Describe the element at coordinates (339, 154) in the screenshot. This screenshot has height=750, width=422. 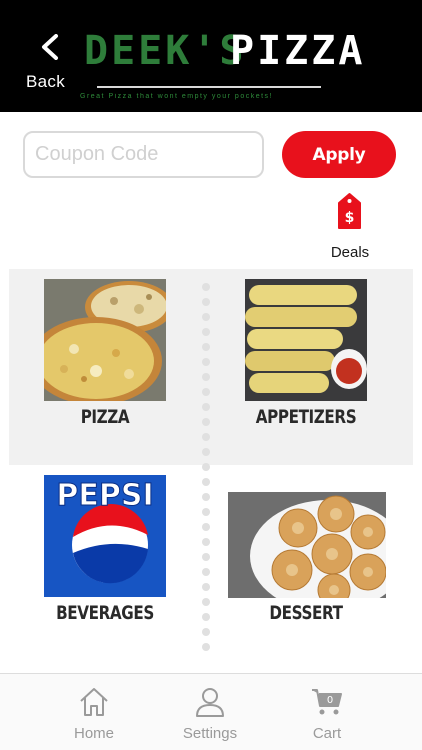
I see `apply-button: Apply` at that location.